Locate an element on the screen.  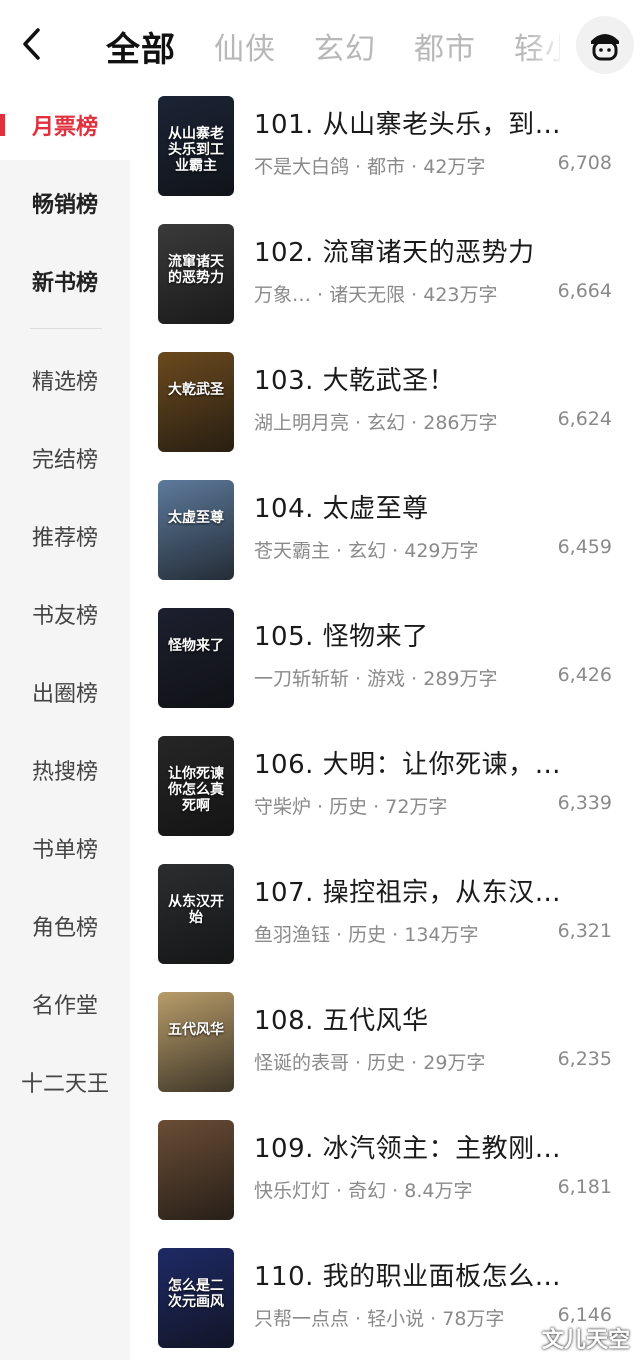
back-button is located at coordinates (32, 44).